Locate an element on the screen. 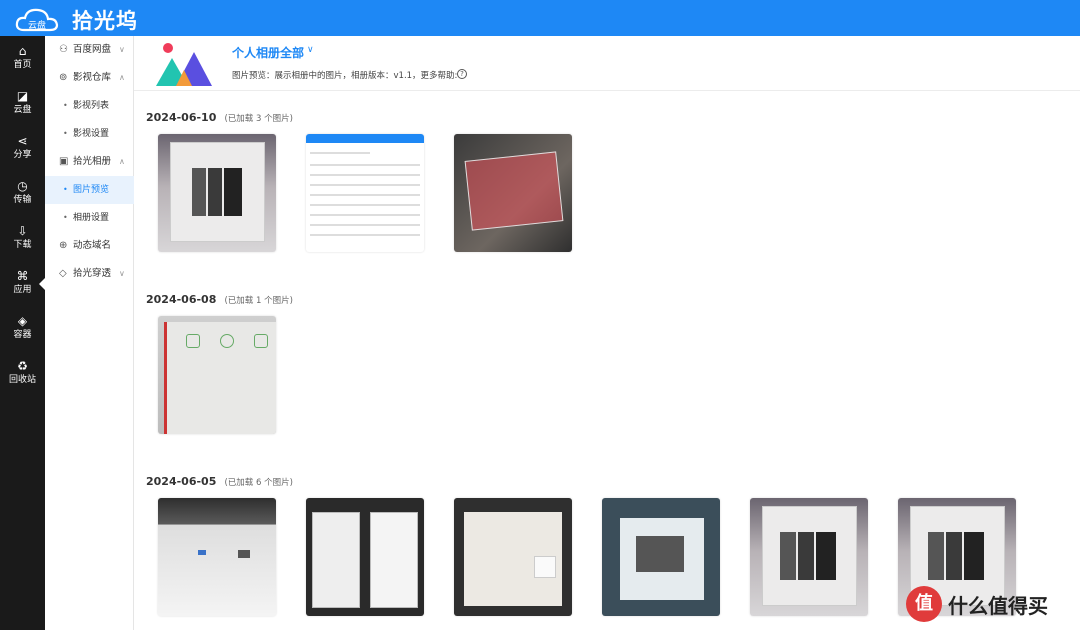 The height and width of the screenshot is (630, 1080). film-icon: ⊚ is located at coordinates (63, 77).